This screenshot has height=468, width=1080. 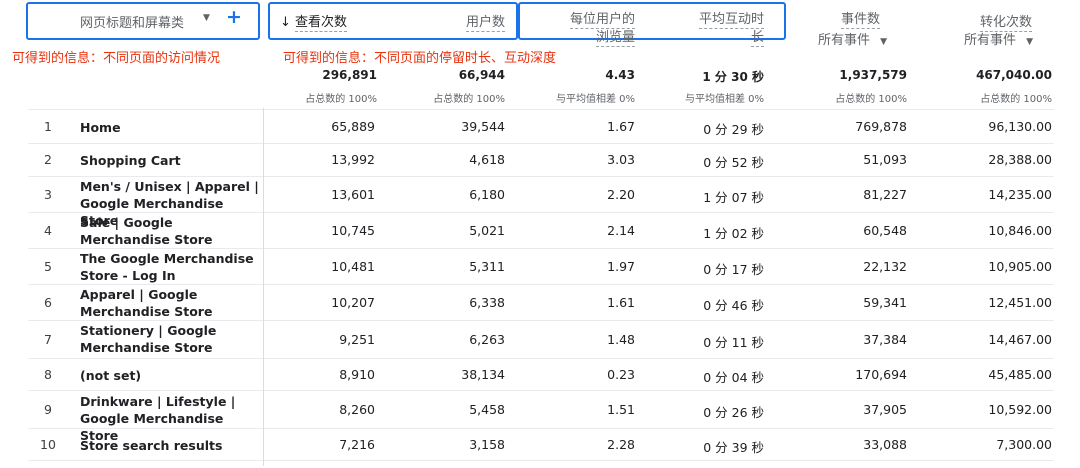 What do you see at coordinates (48, 302) in the screenshot?
I see `row-index: 6` at bounding box center [48, 302].